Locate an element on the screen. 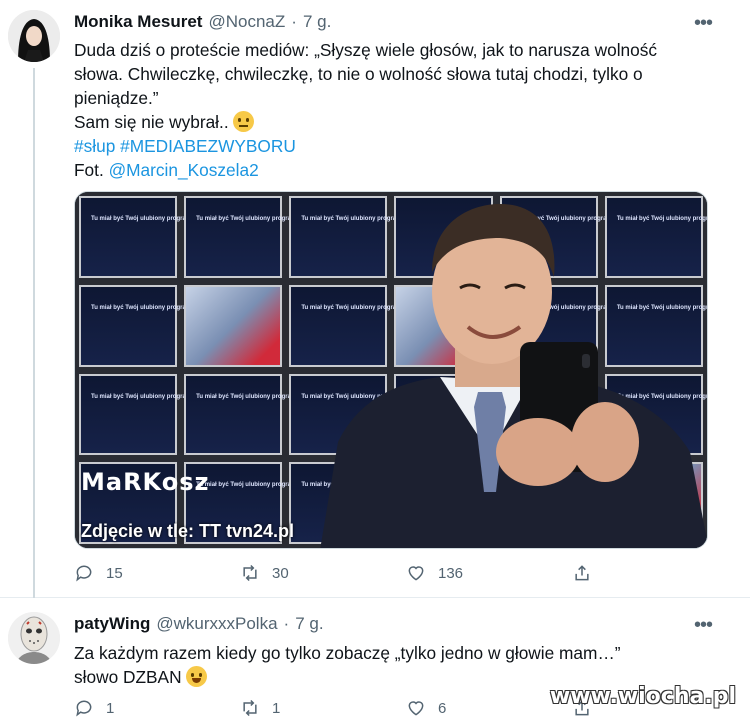 The image size is (750, 723). hashtags: #słup #MEDIABEZWYBORU is located at coordinates (394, 146).